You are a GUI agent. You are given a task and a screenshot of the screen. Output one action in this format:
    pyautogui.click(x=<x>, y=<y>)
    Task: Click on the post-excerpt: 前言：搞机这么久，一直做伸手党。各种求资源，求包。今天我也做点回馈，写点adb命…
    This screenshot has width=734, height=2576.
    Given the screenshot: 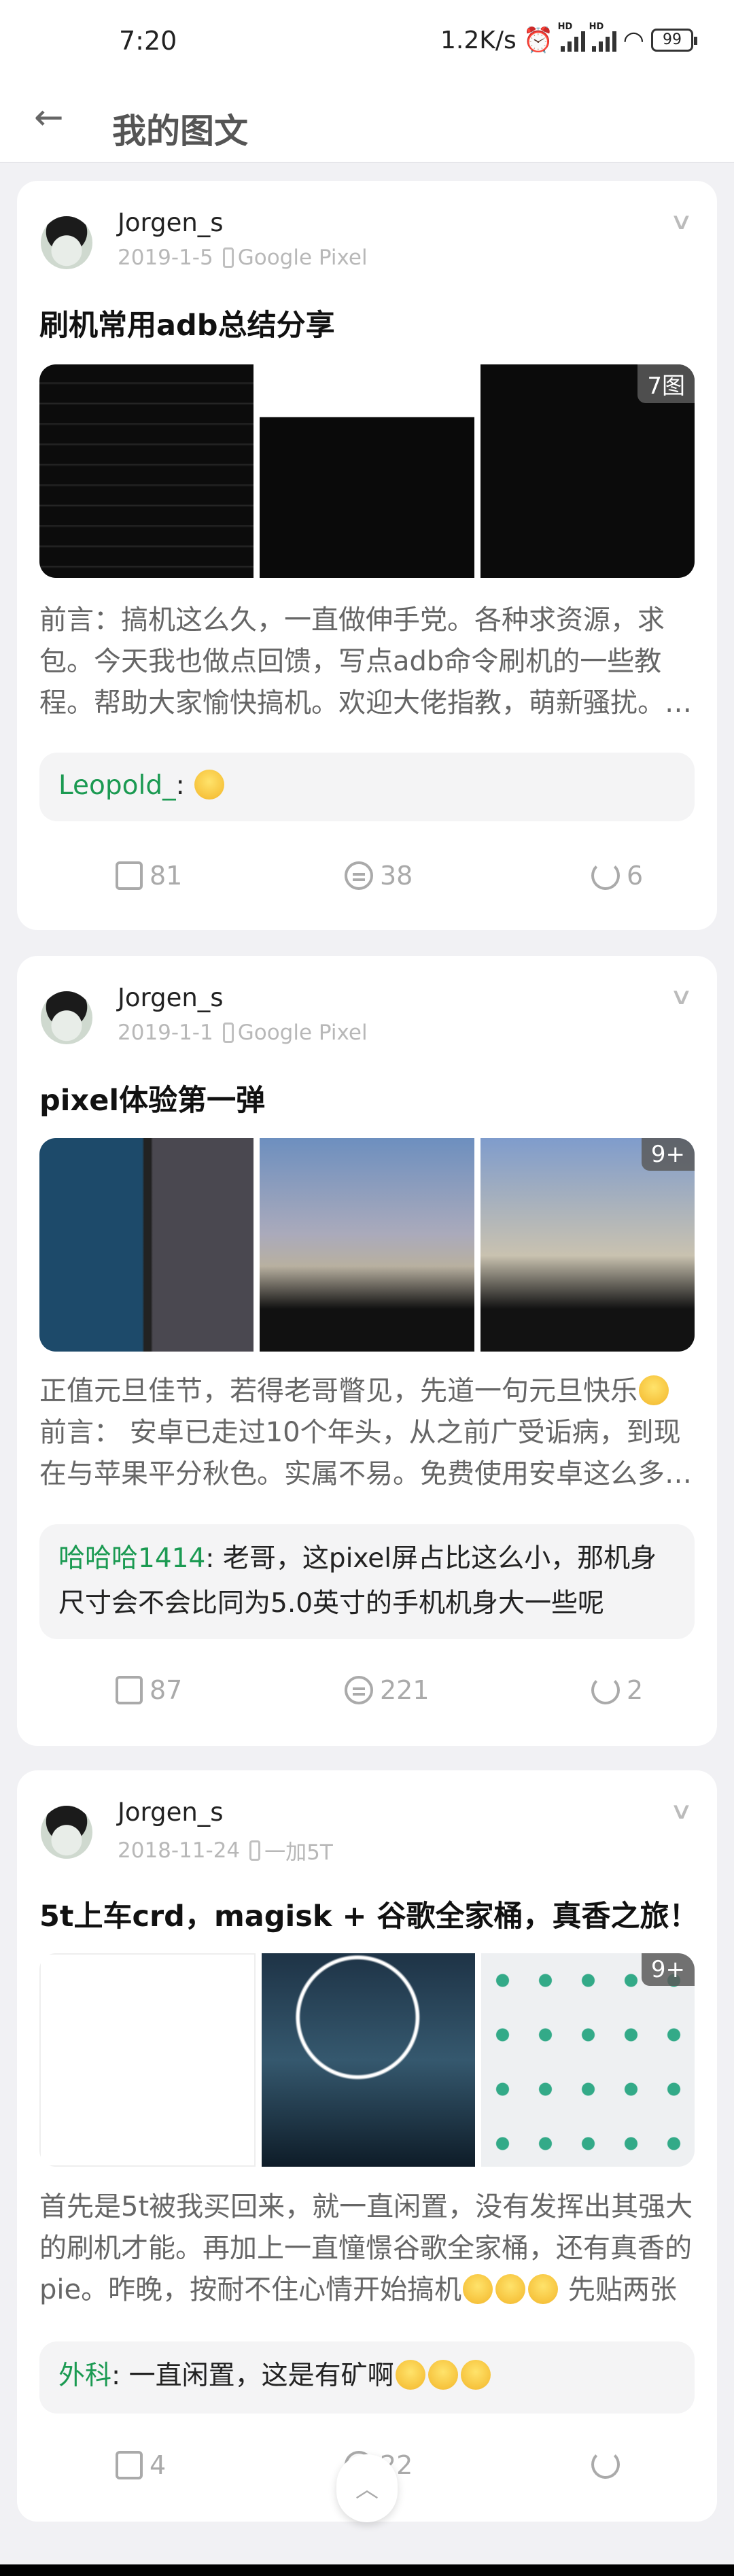 What is the action you would take?
    pyautogui.click(x=369, y=662)
    